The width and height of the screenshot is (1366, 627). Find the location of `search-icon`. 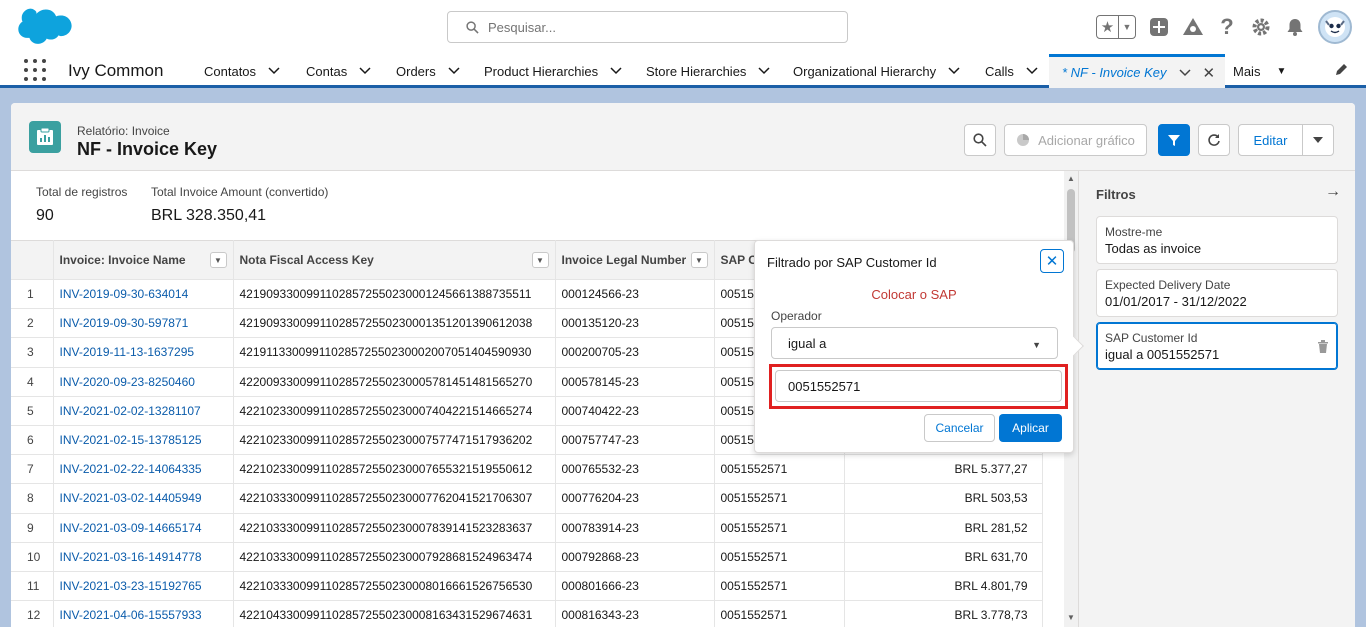

search-icon is located at coordinates (472, 27).